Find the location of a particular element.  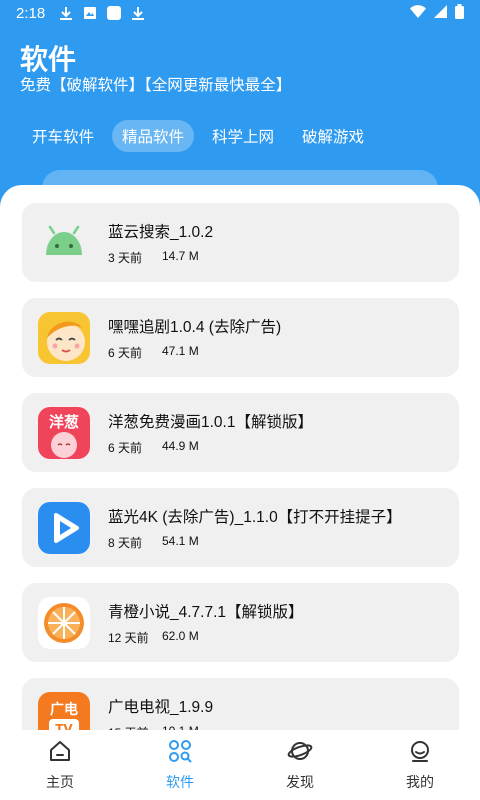

category-tabs: 开车软件 精品软件 科学上网 破解游戏 is located at coordinates (198, 136).